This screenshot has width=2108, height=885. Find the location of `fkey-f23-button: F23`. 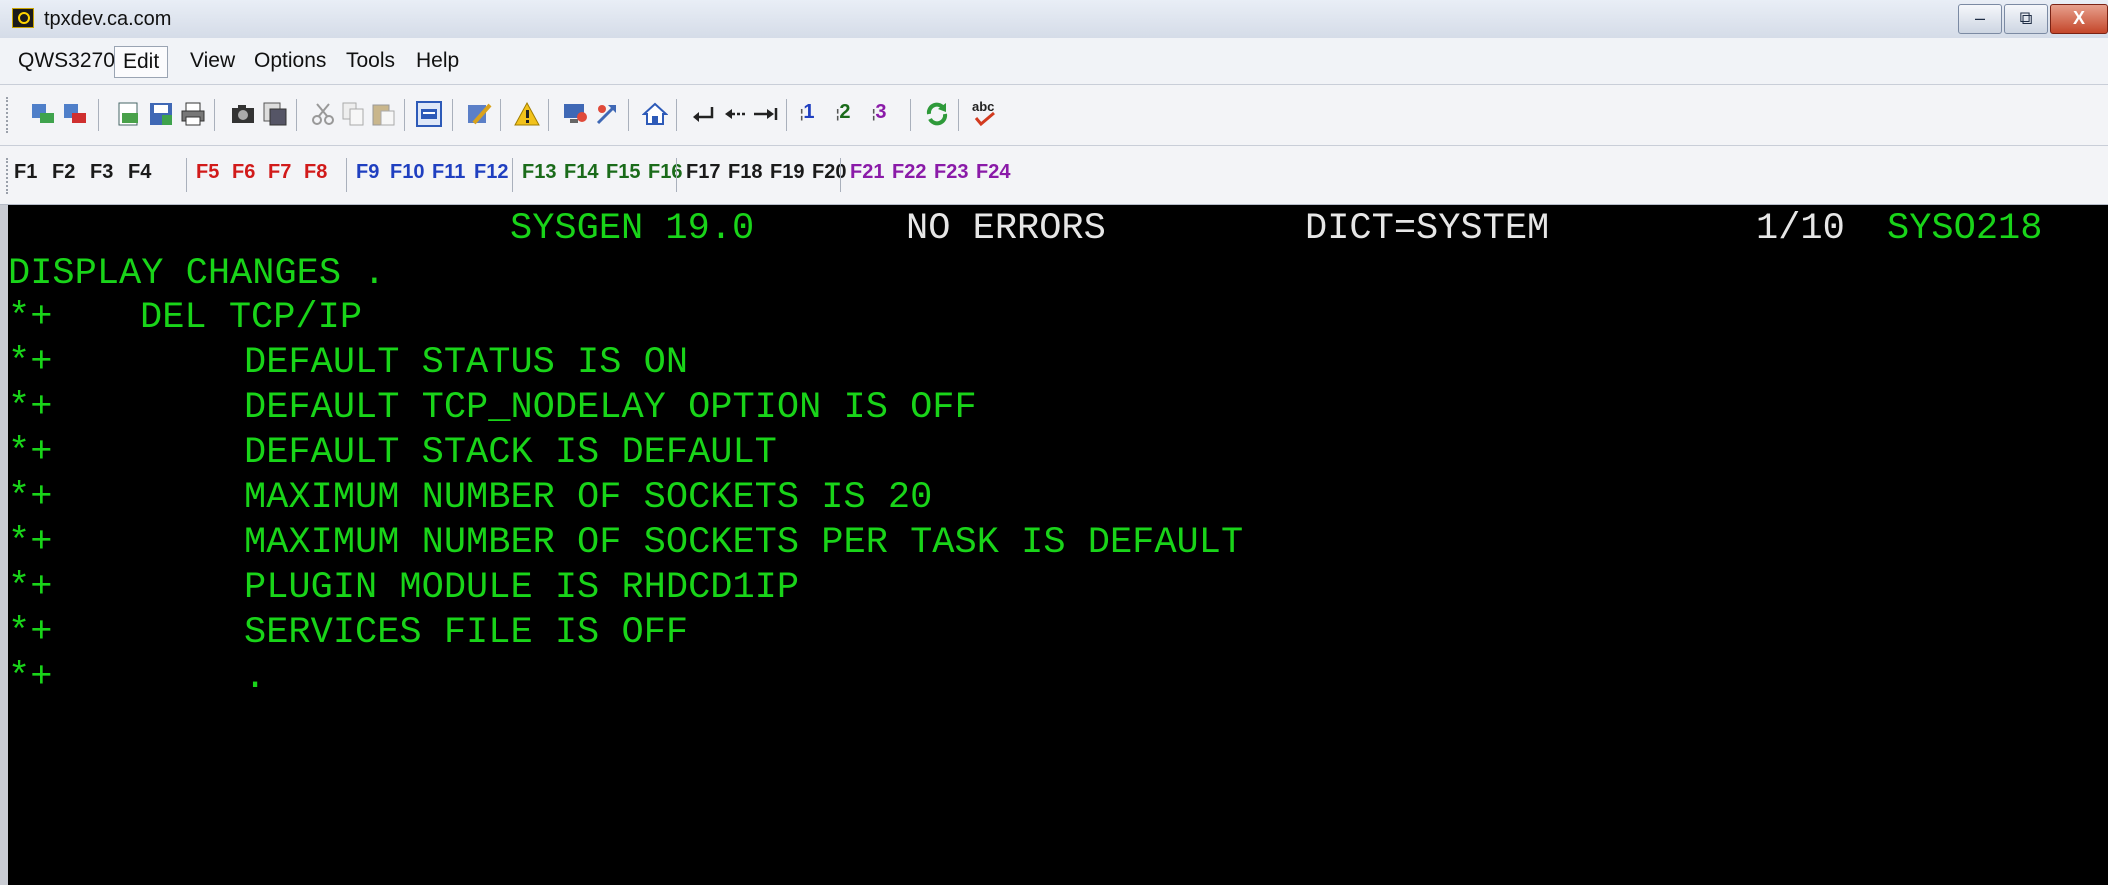

fkey-f23-button: F23 is located at coordinates (951, 172).